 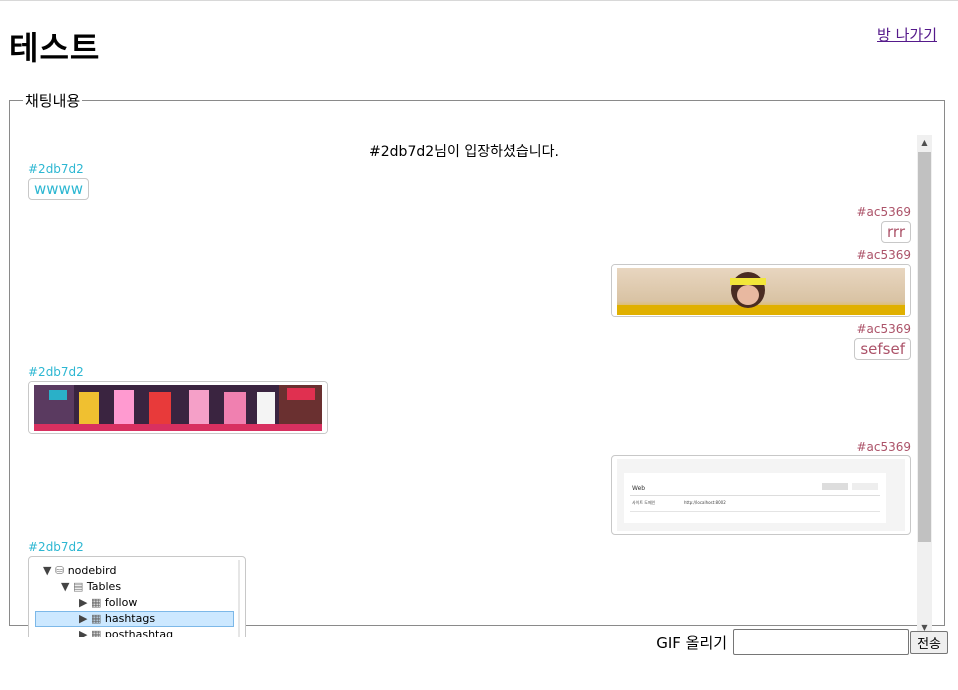 What do you see at coordinates (639, 488) in the screenshot?
I see `web-title: Web` at bounding box center [639, 488].